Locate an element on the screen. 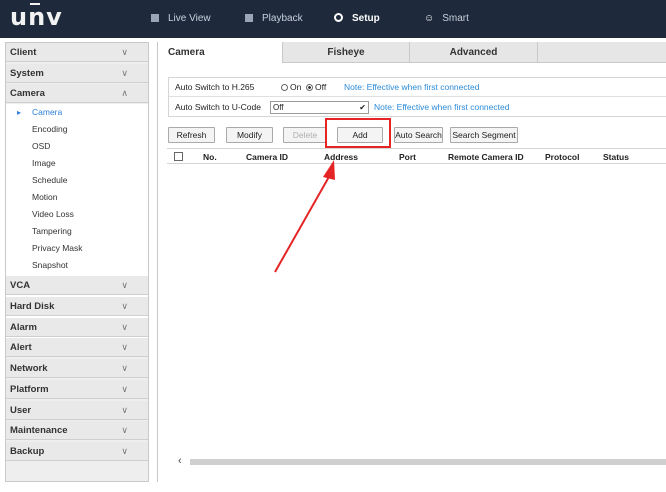 This screenshot has height=492, width=666. modify-button: Modify is located at coordinates (249, 135).